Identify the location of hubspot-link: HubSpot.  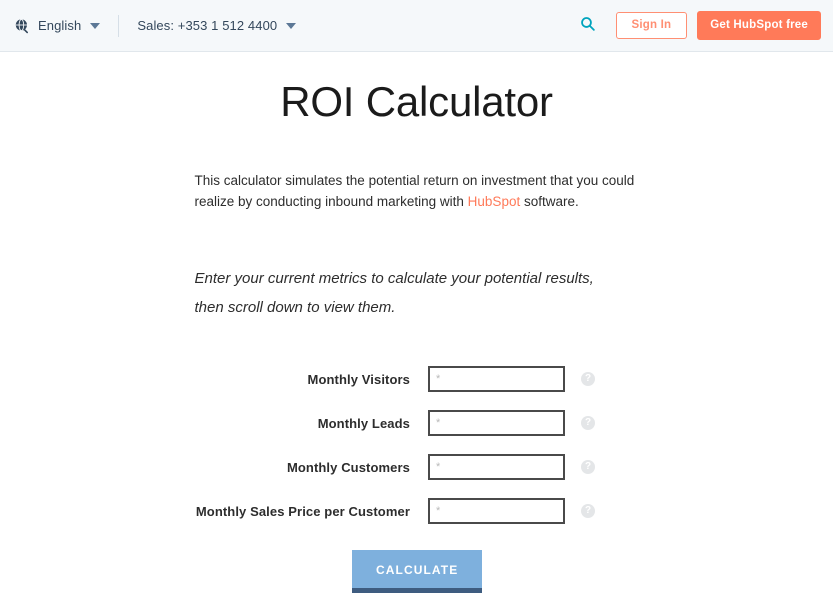
(494, 201).